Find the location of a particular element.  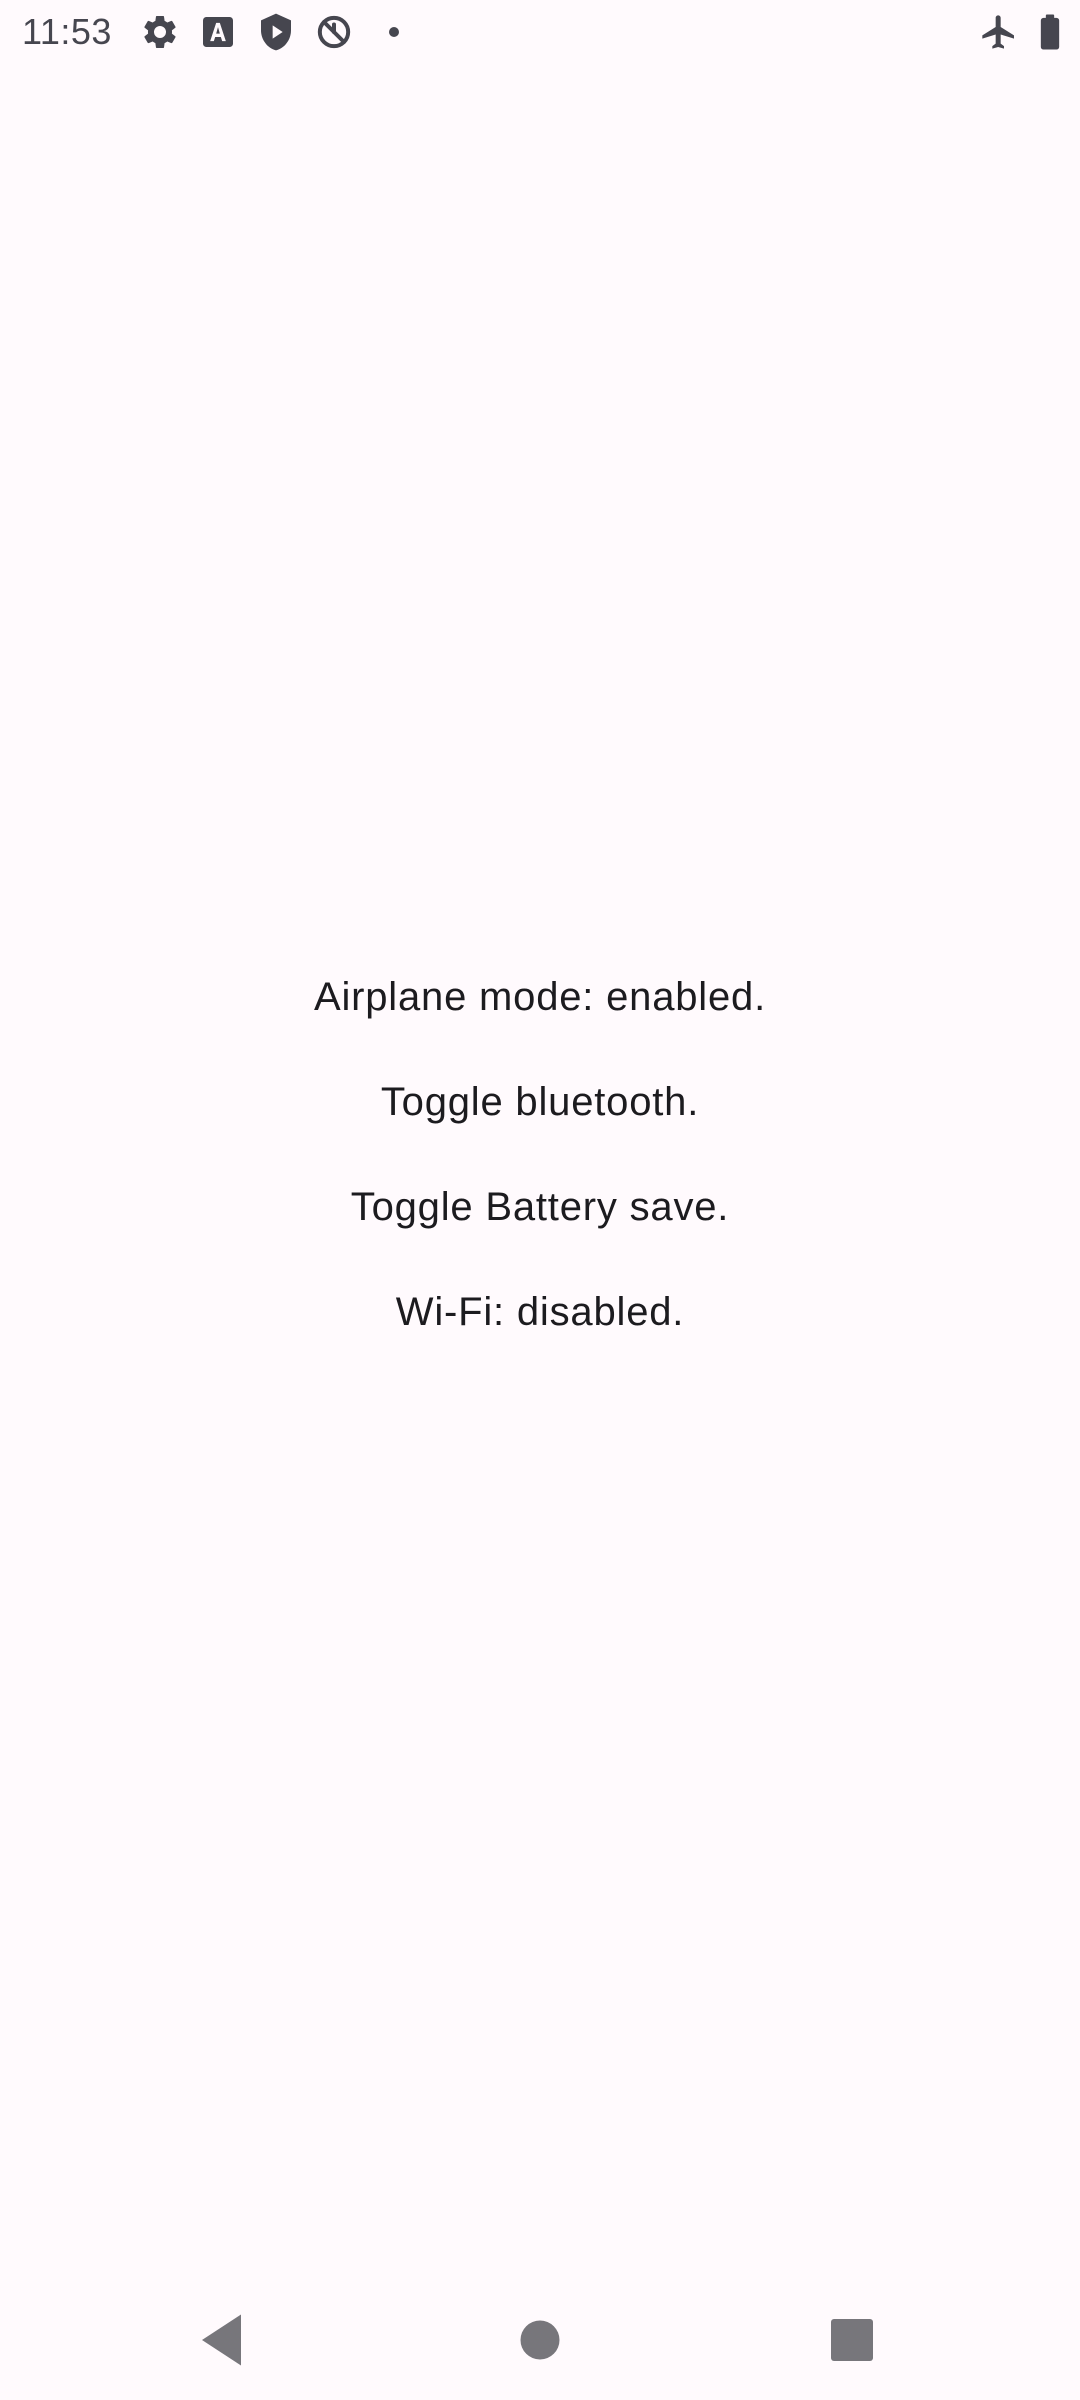

airplane-mode-status-text: Airplane mode: enabled. is located at coordinates (540, 997).